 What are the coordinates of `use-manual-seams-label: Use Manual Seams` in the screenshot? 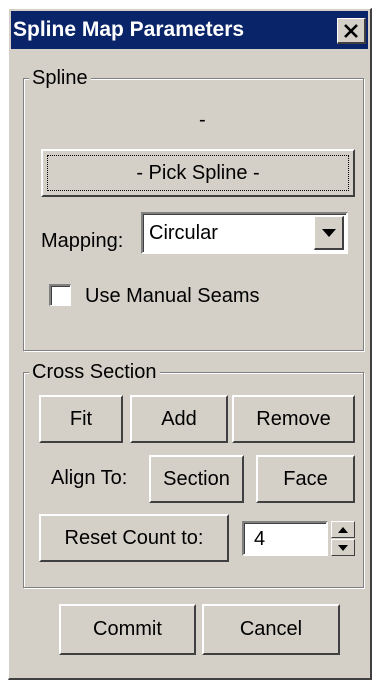 It's located at (172, 296).